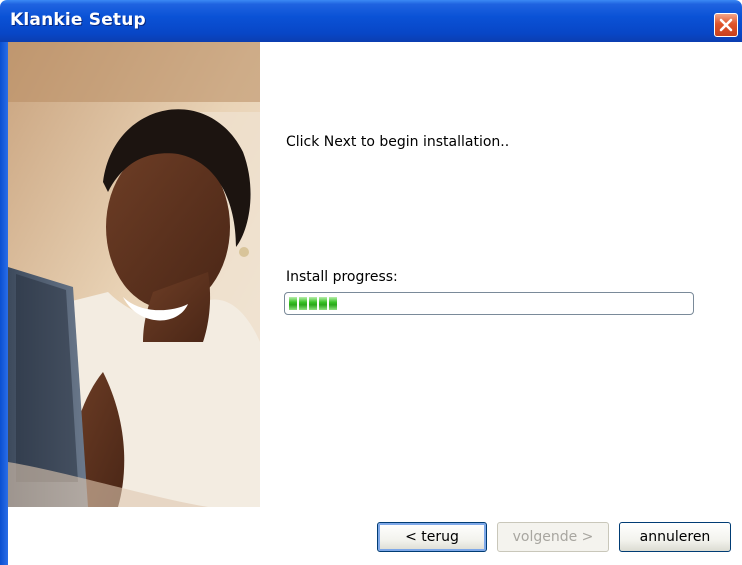 The image size is (742, 565). What do you see at coordinates (553, 537) in the screenshot?
I see `next-button: volgende >` at bounding box center [553, 537].